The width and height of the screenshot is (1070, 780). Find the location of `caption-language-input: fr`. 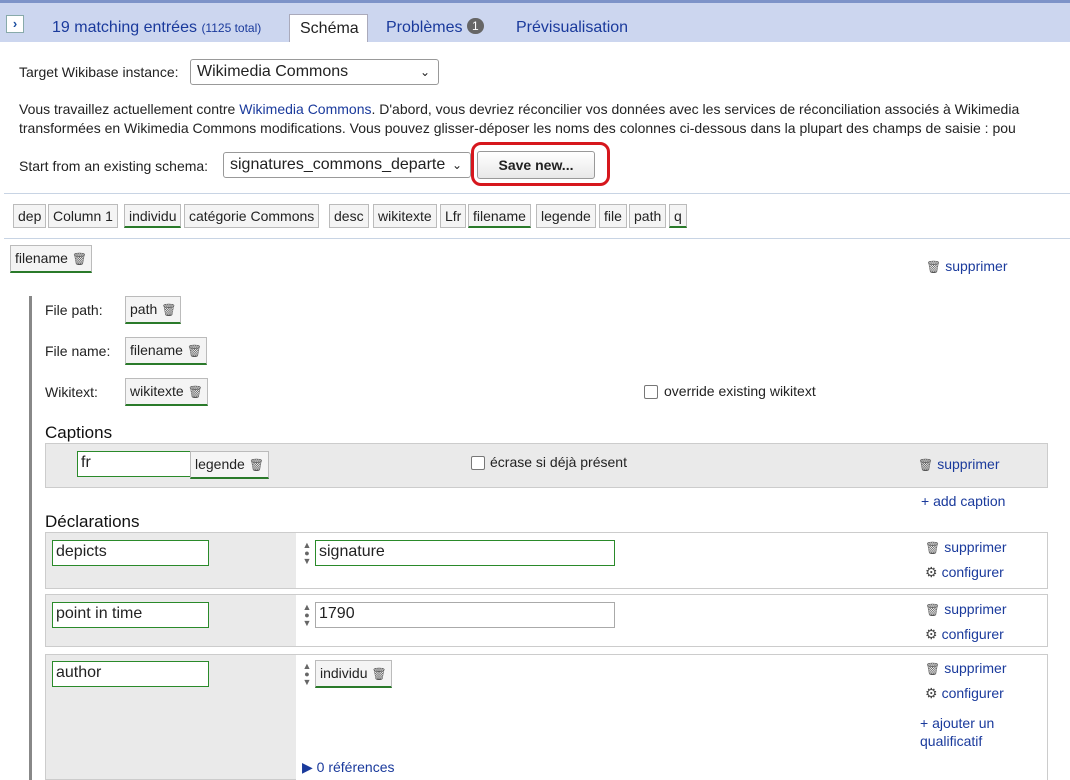

caption-language-input: fr is located at coordinates (135, 464).